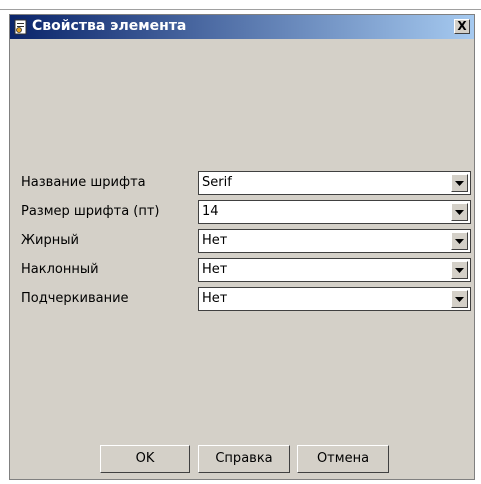  What do you see at coordinates (215, 240) in the screenshot?
I see `bold-value: Нет` at bounding box center [215, 240].